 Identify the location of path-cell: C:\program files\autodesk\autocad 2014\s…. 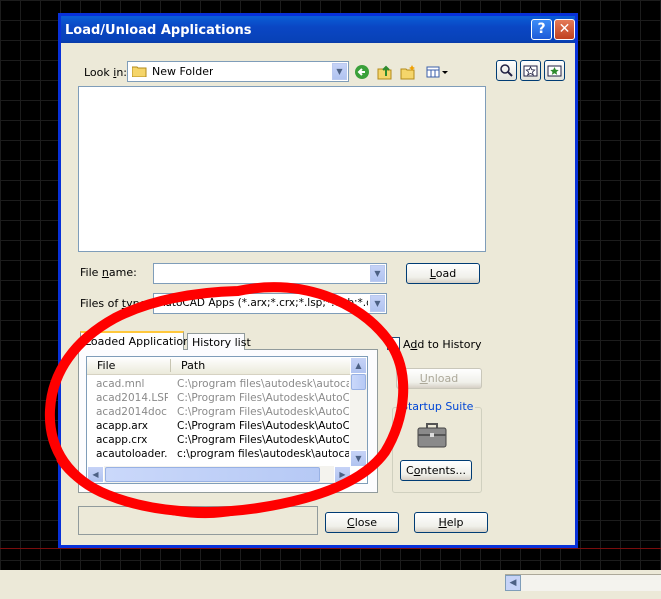
(263, 384).